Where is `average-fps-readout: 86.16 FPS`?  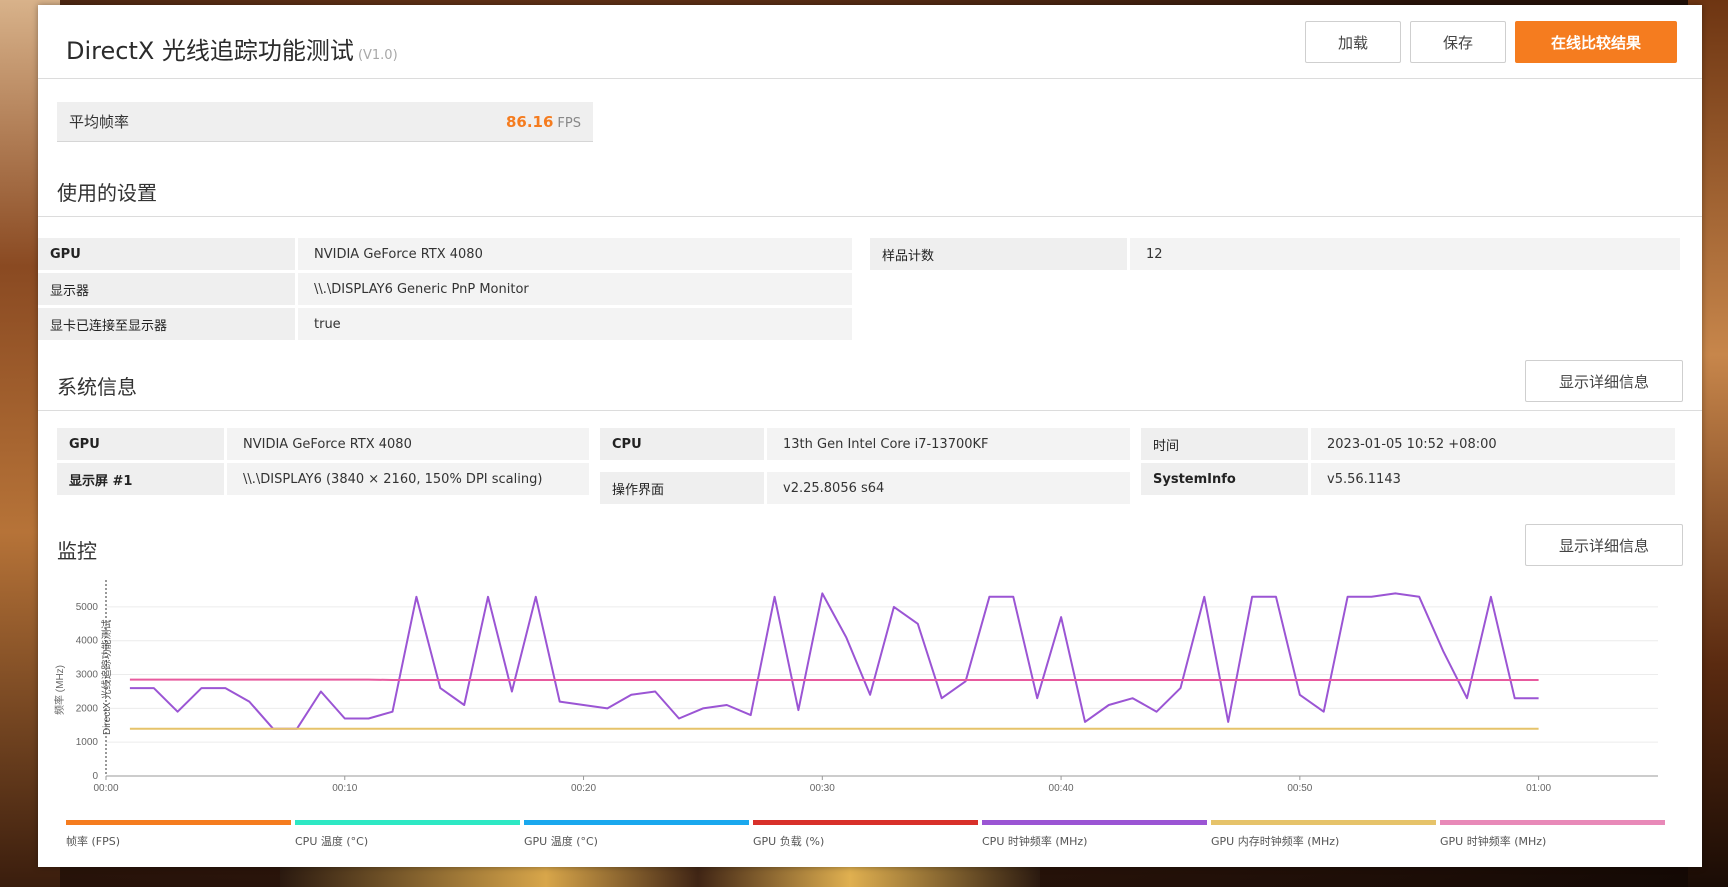 average-fps-readout: 86.16 FPS is located at coordinates (543, 121).